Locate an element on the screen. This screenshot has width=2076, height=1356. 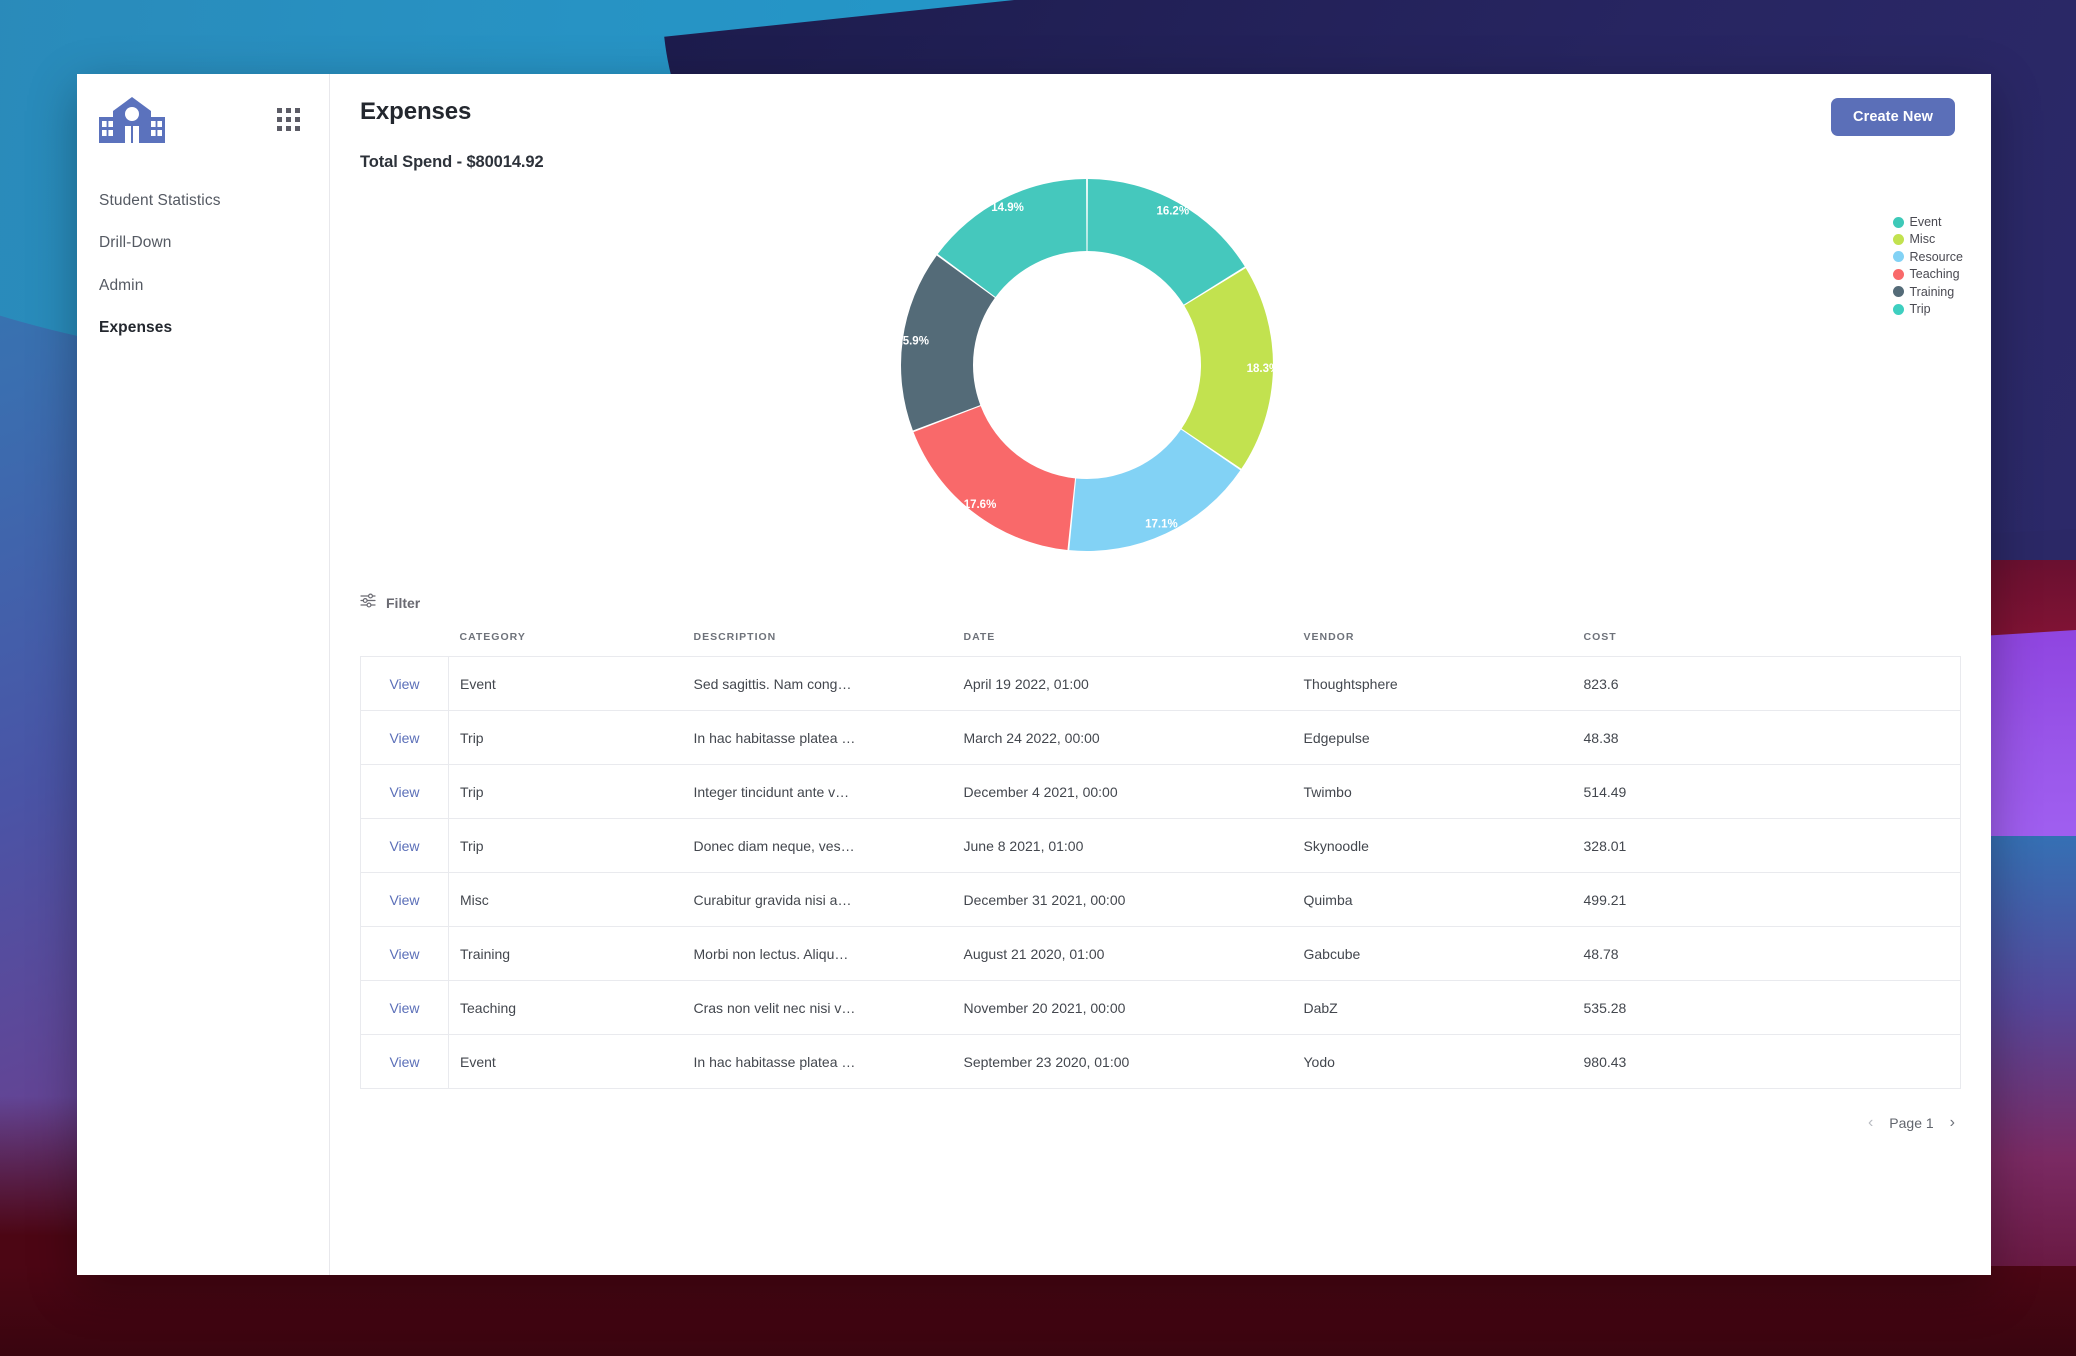
filter-button: Filter is located at coordinates (375, 602).